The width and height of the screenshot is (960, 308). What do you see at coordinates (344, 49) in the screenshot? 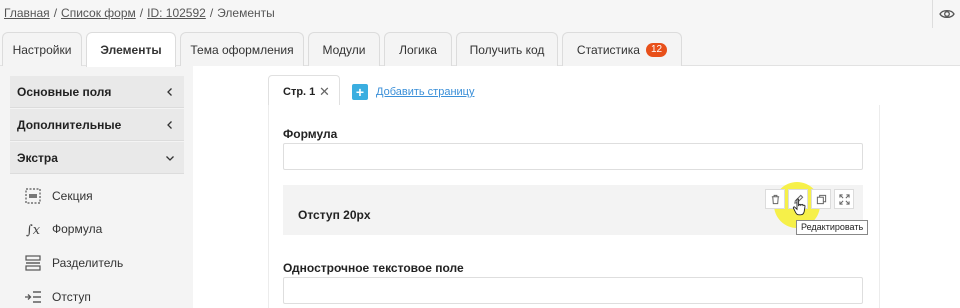
I see `tab-modules: Модули` at bounding box center [344, 49].